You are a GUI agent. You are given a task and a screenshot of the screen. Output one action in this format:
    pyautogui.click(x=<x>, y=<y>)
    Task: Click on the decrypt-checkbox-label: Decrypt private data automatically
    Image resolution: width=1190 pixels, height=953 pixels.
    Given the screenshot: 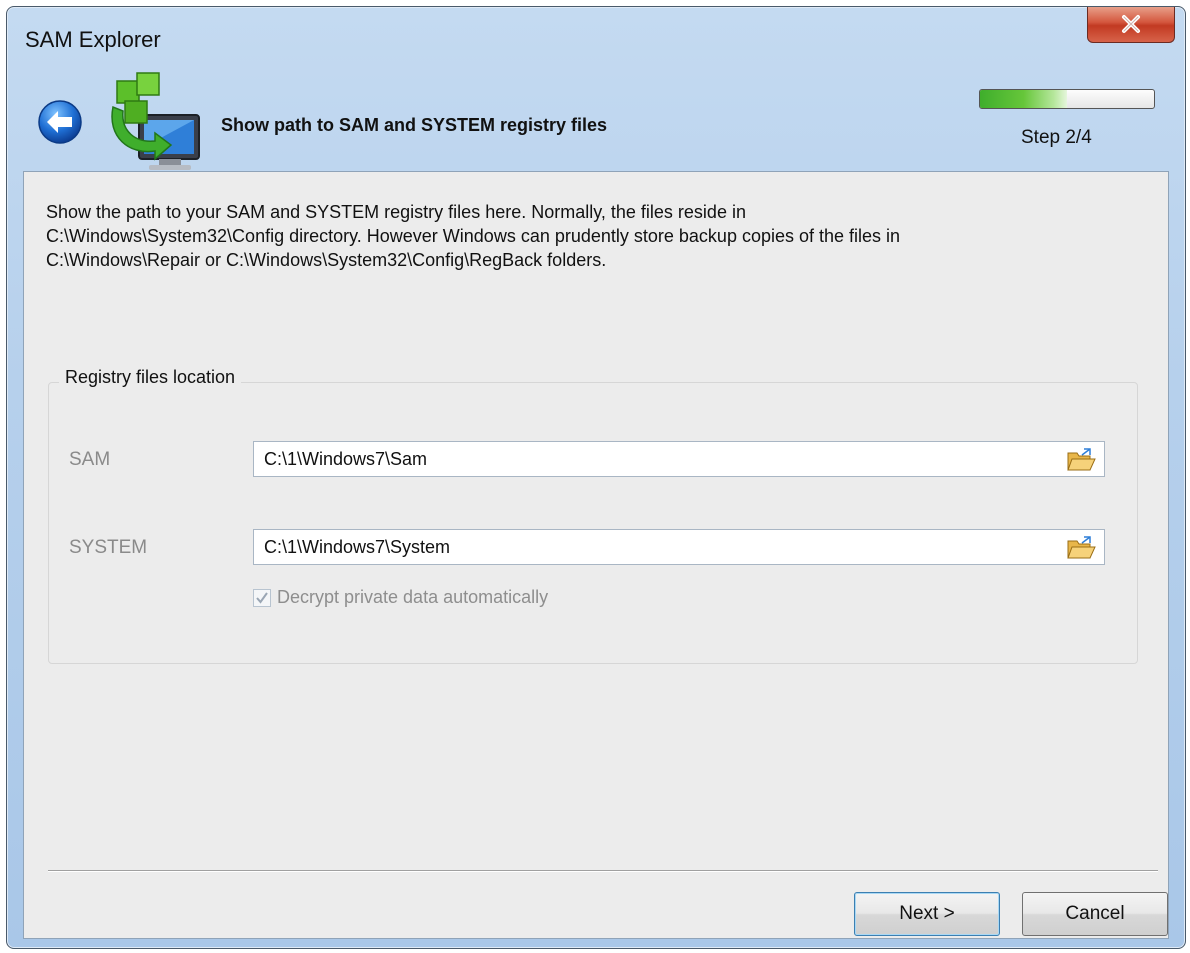 What is the action you would take?
    pyautogui.click(x=413, y=597)
    